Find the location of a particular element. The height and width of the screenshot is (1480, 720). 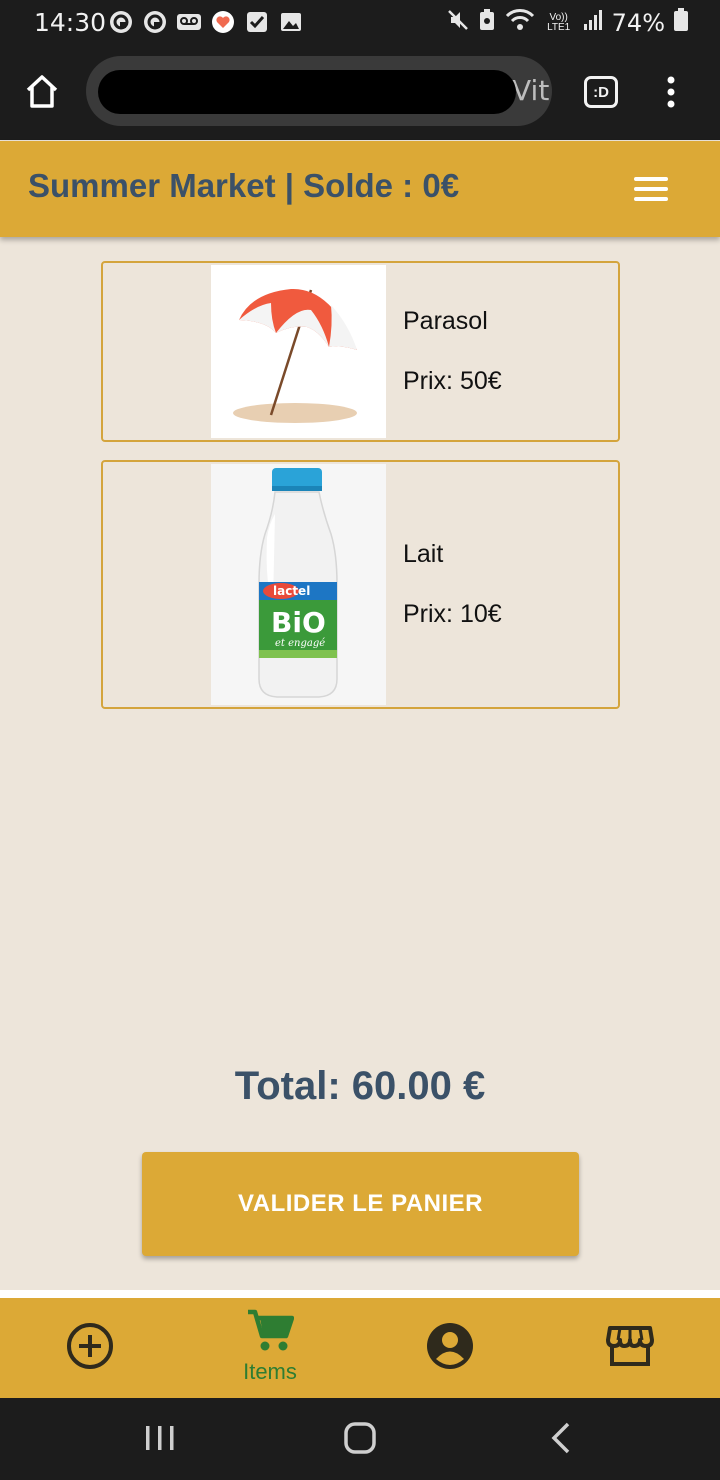

cart-icon is located at coordinates (270, 1332).